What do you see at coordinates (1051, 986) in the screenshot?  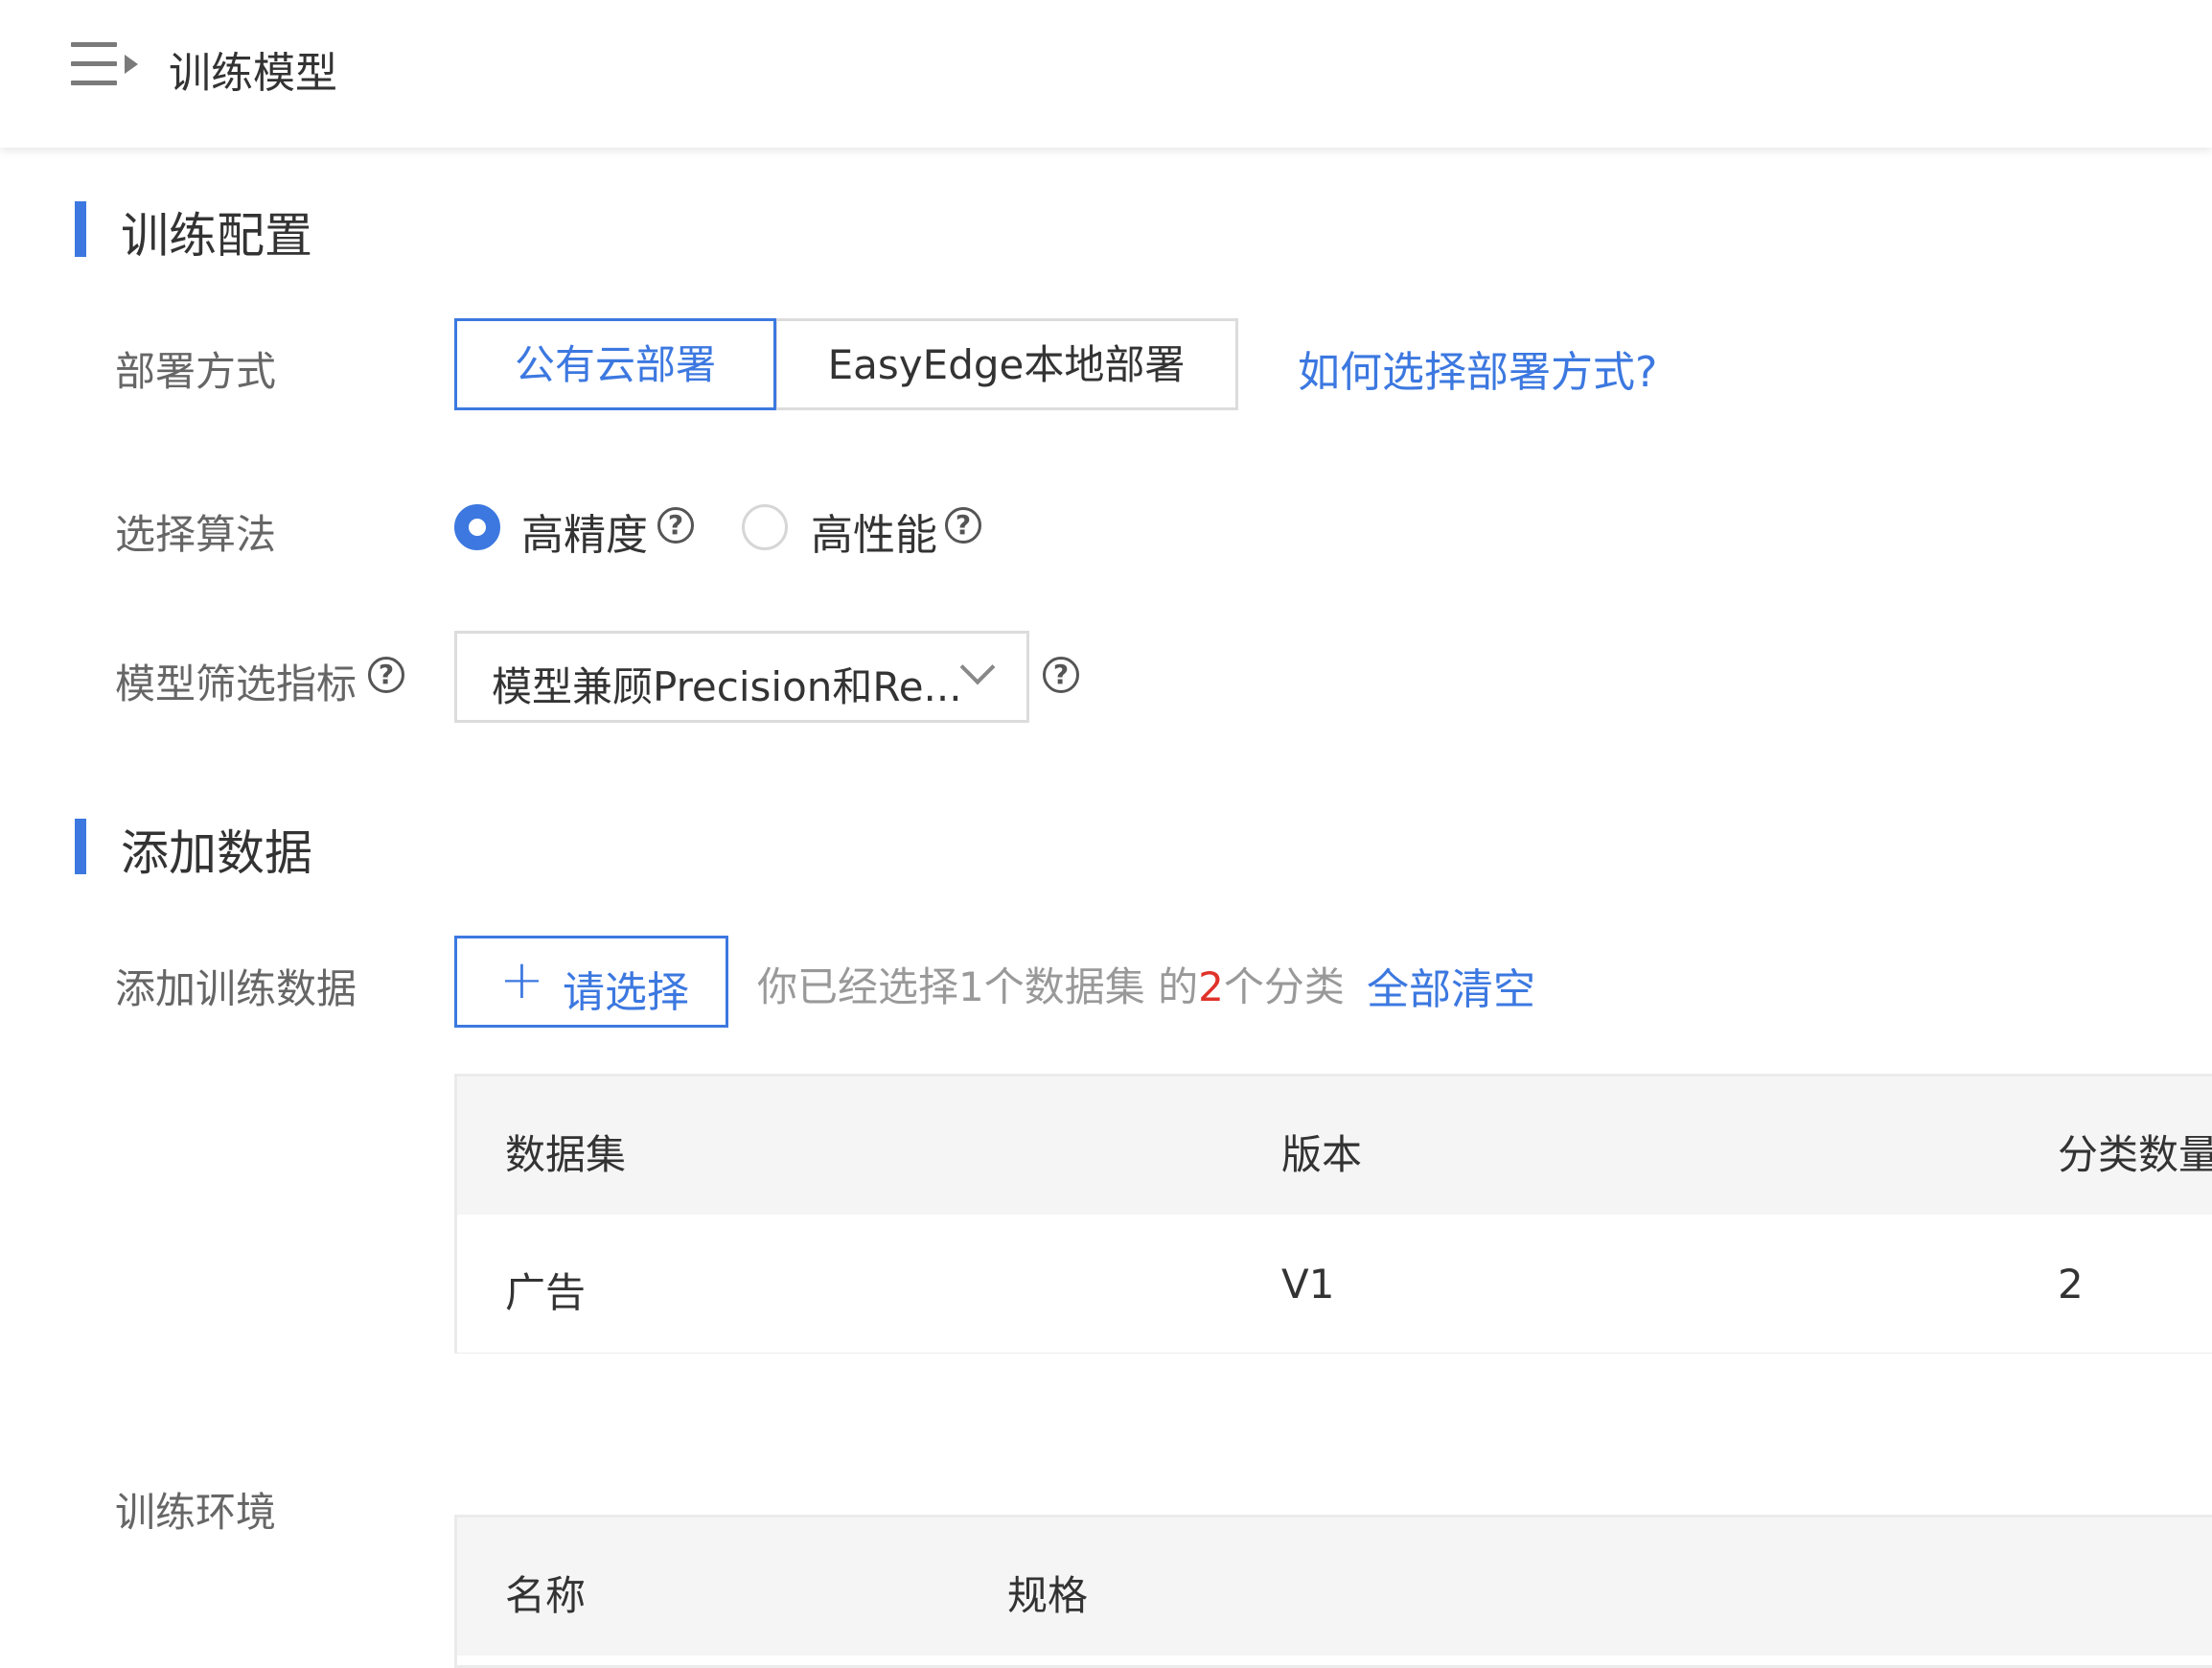 I see `selection-summary: 你已经选择1个数据集 的2个分类` at bounding box center [1051, 986].